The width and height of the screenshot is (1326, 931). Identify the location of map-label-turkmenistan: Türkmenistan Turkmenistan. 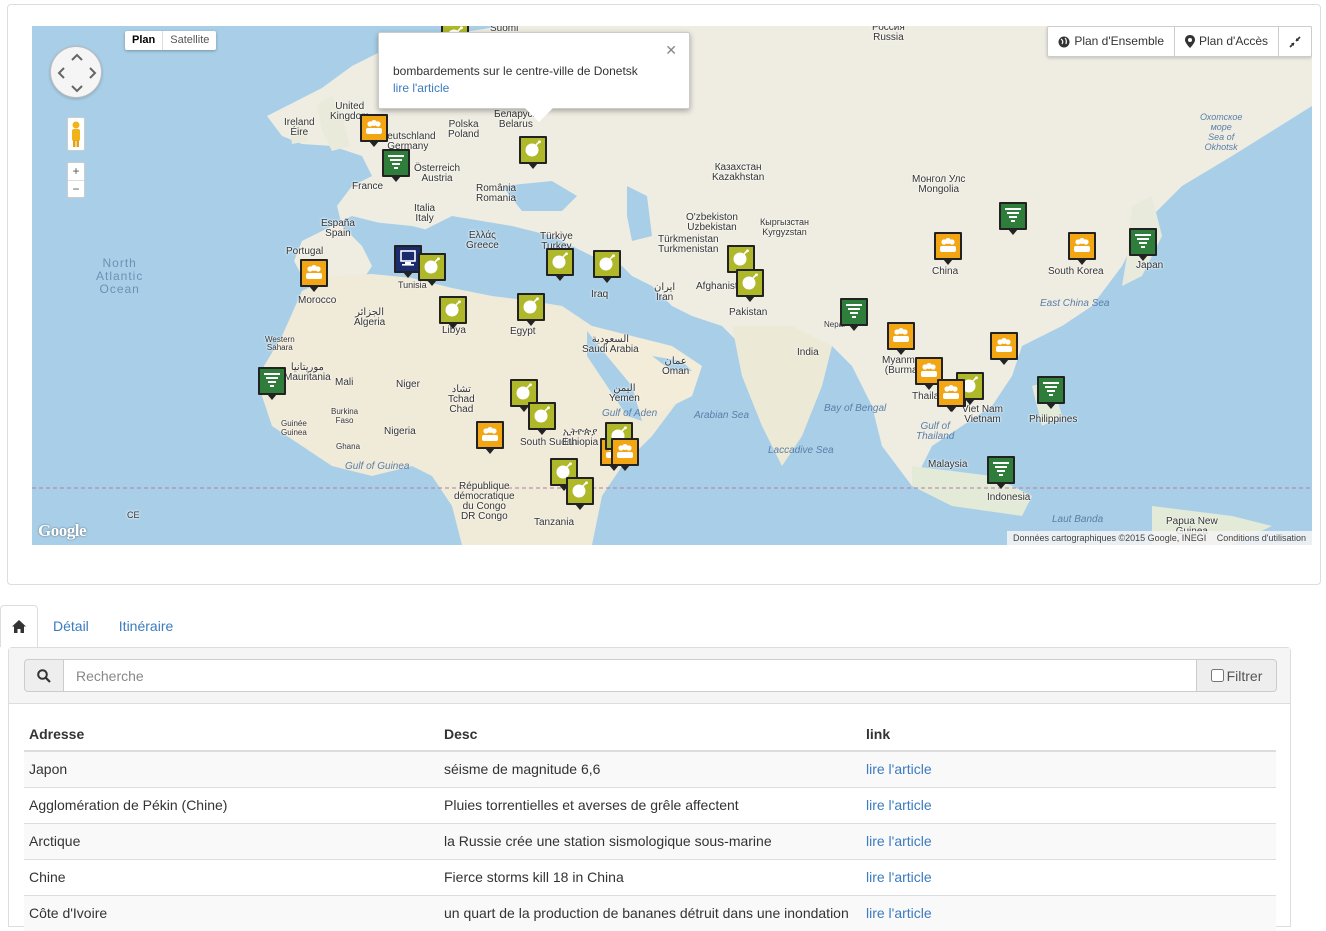
(688, 245).